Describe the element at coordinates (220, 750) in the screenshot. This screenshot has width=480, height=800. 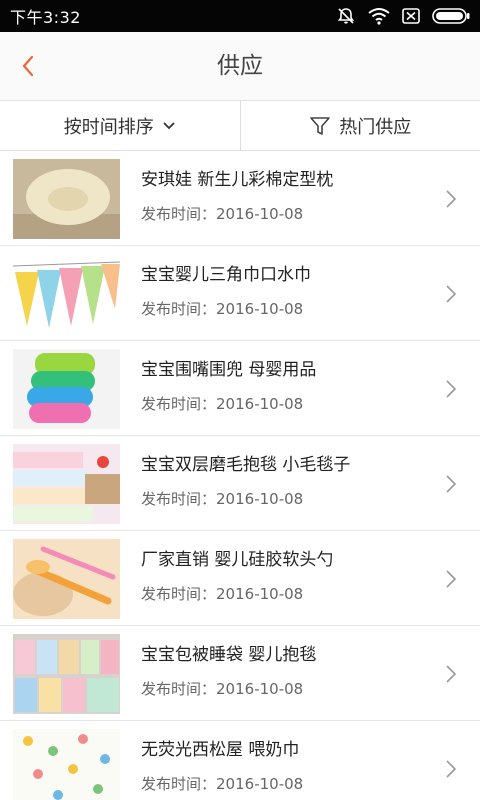
I see `item-title: 无荧光西松屋 喂奶巾` at that location.